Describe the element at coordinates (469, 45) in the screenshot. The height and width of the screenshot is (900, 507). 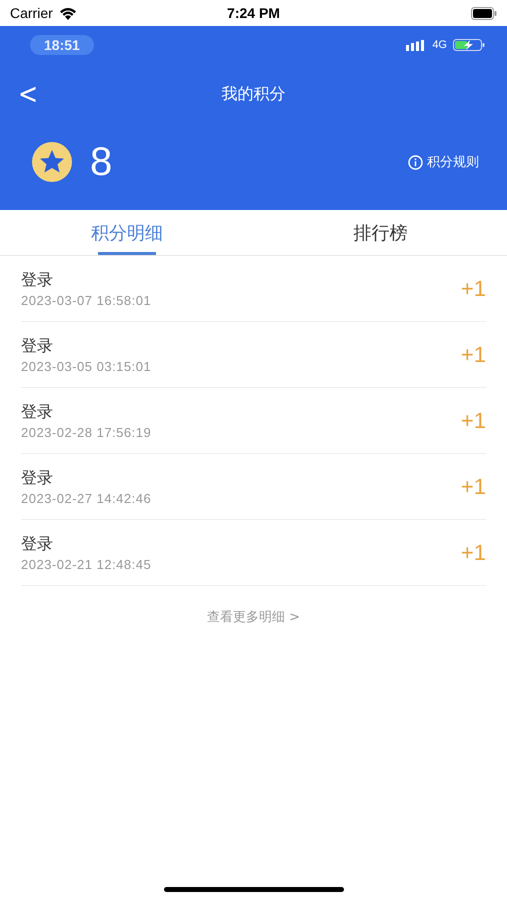
I see `charging-battery-icon` at that location.